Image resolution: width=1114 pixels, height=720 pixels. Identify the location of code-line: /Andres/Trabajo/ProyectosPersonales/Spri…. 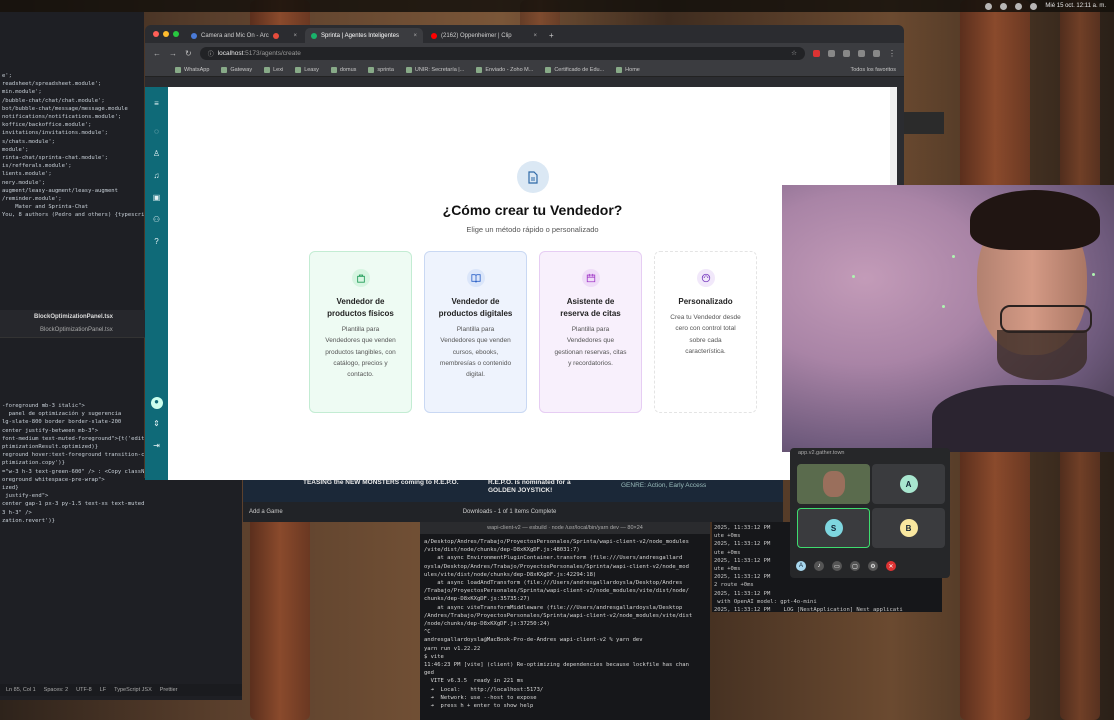
(558, 615).